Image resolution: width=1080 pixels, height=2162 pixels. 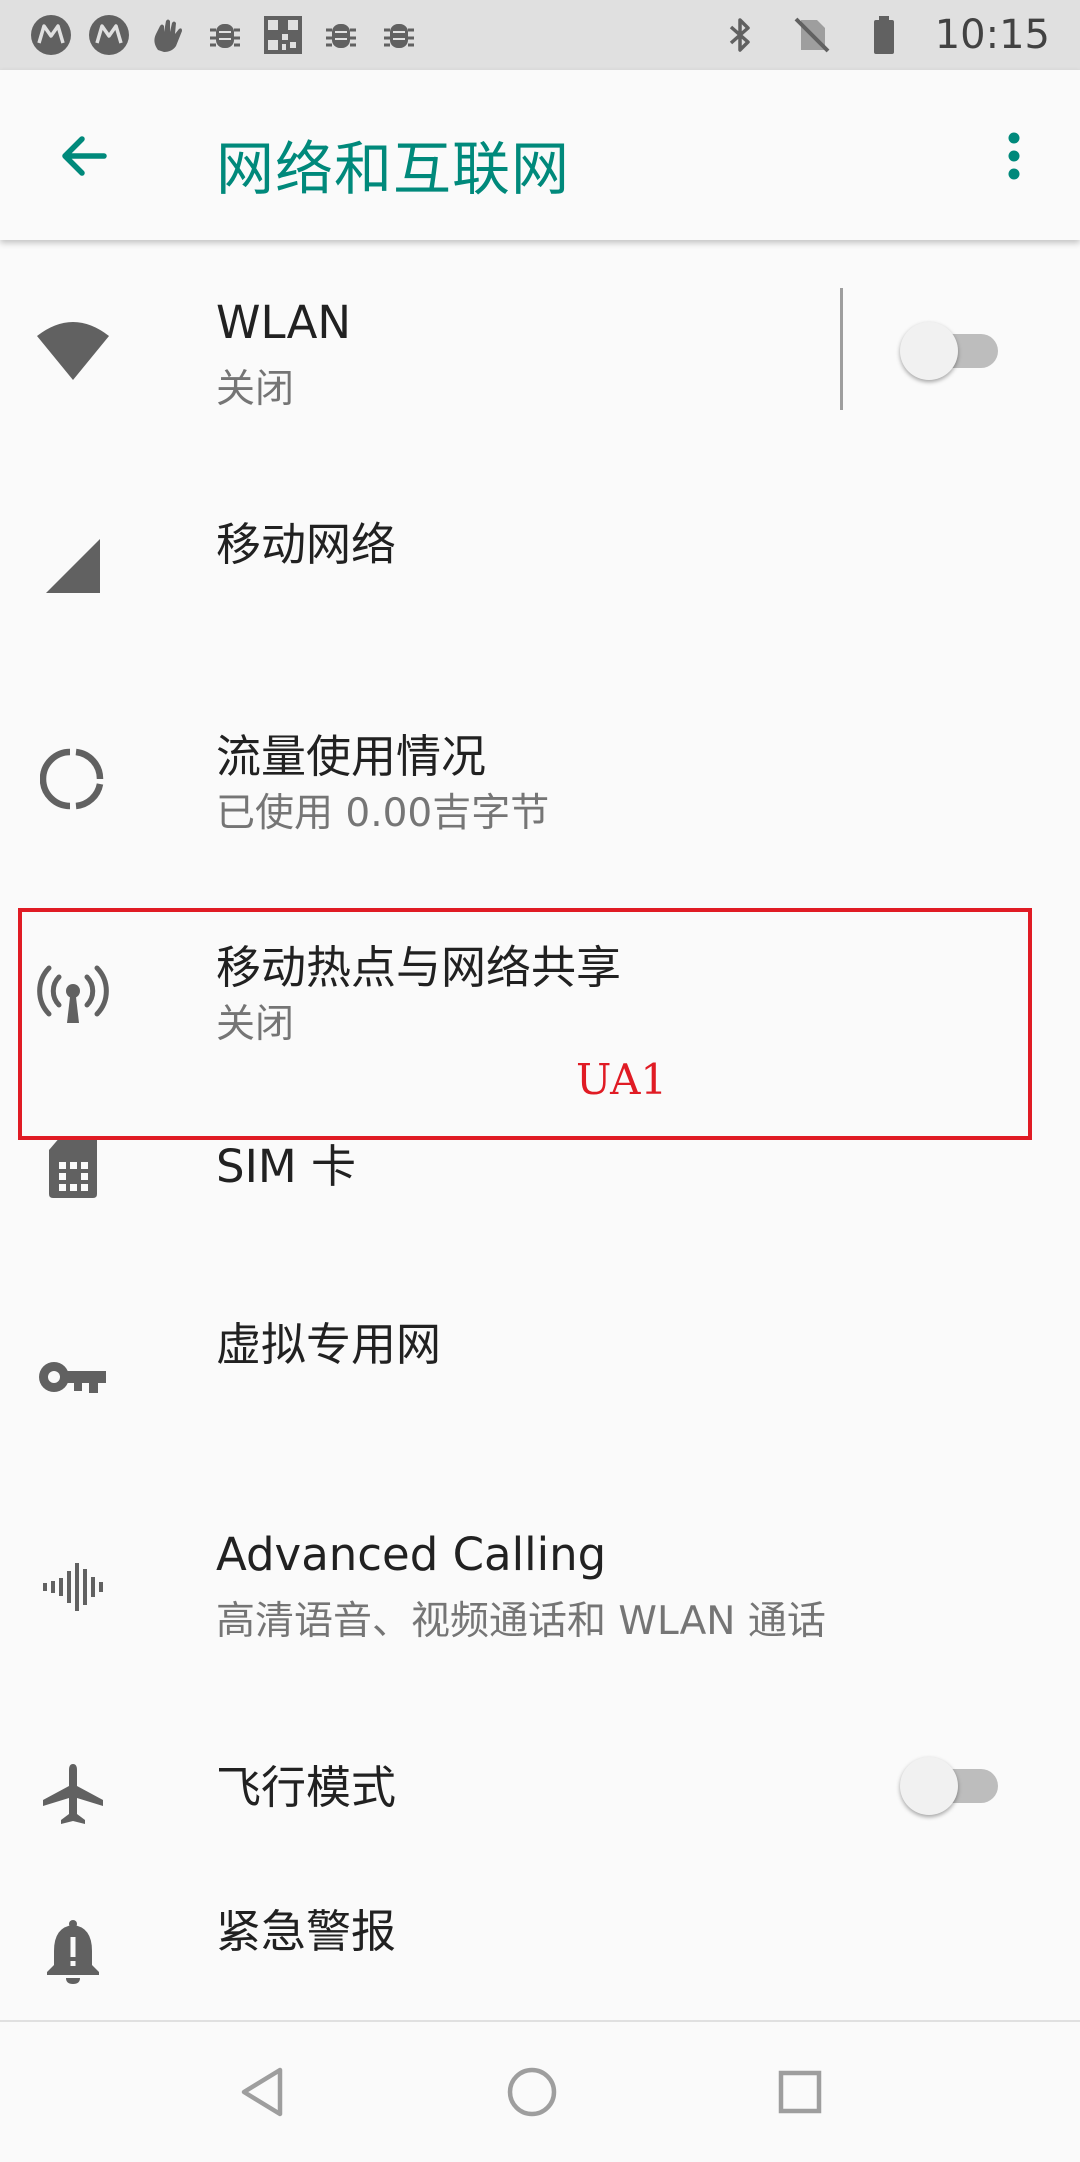 What do you see at coordinates (540, 1385) in the screenshot?
I see `list-item-vpn: 虚拟专用网` at bounding box center [540, 1385].